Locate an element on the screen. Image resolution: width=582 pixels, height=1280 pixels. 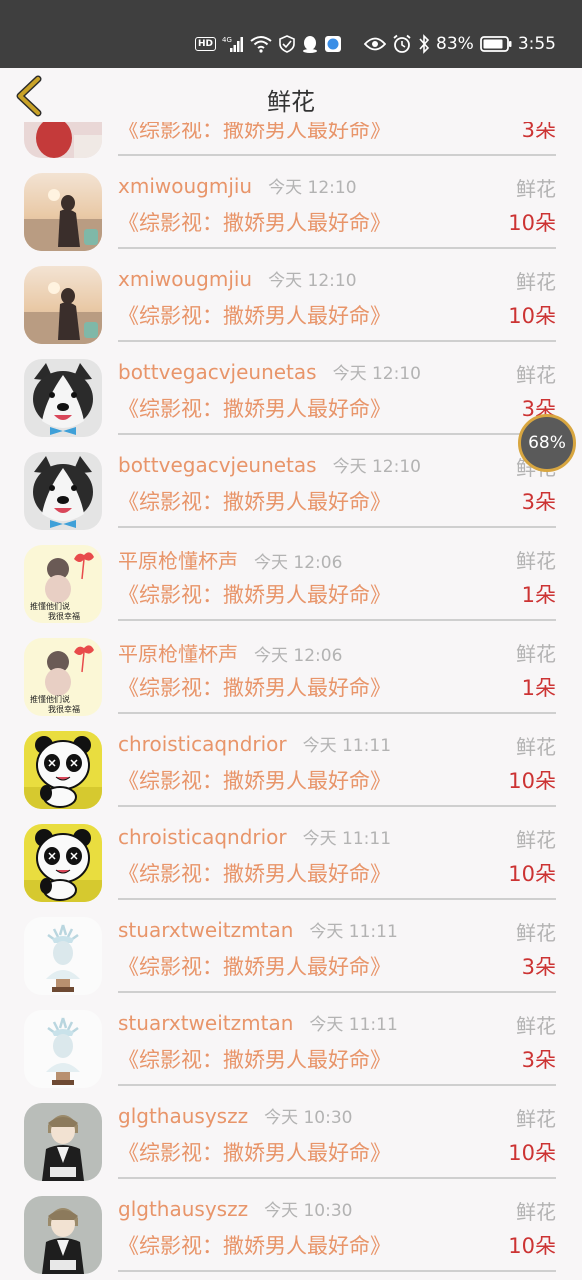
app-notification-icon is located at coordinates (333, 44).